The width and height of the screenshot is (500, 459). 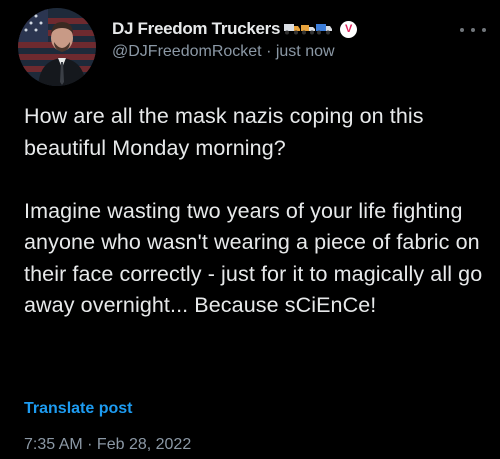 I want to click on author-handle-row: @DJFreedomRocket · just now, so click(x=292, y=52).